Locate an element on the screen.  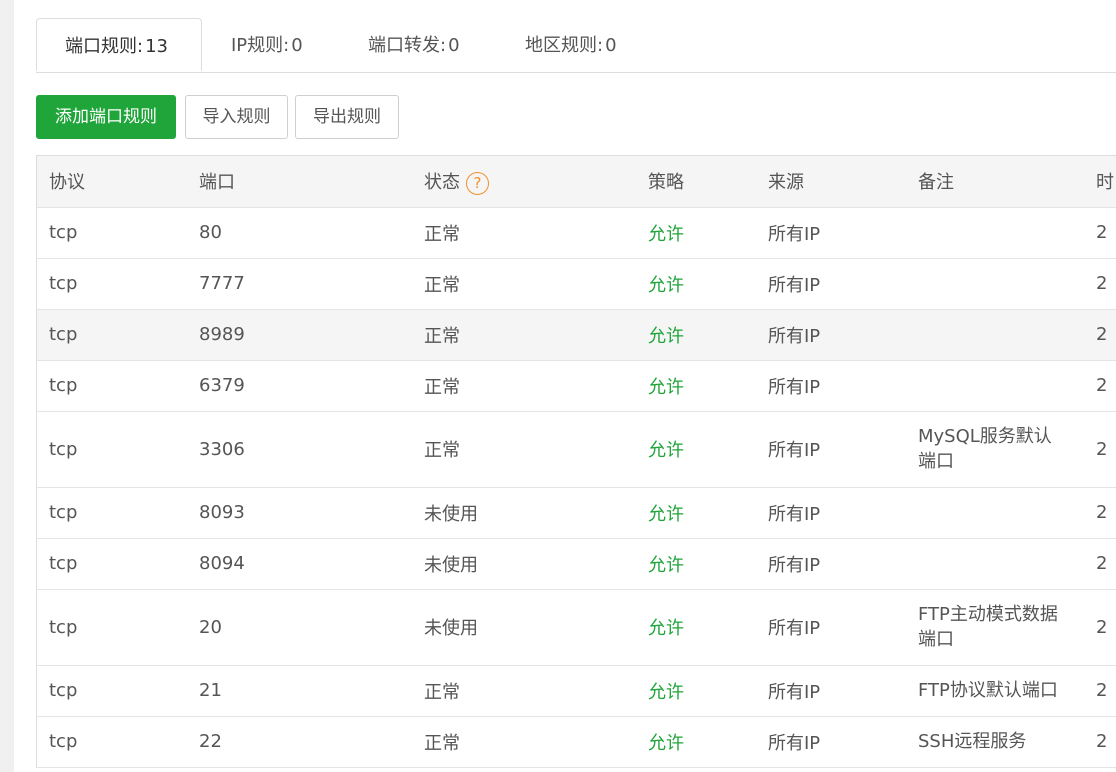
column-header-note: 备注 is located at coordinates (995, 182).